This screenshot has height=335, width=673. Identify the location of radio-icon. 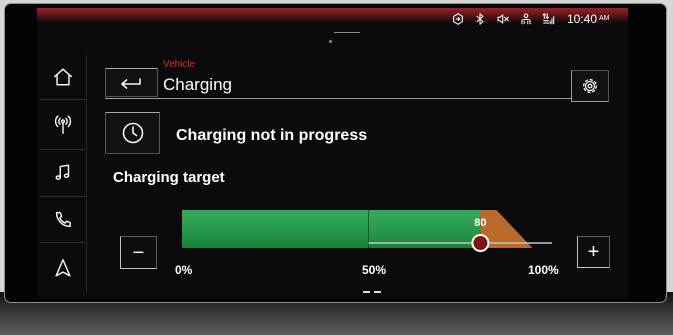
(62, 124).